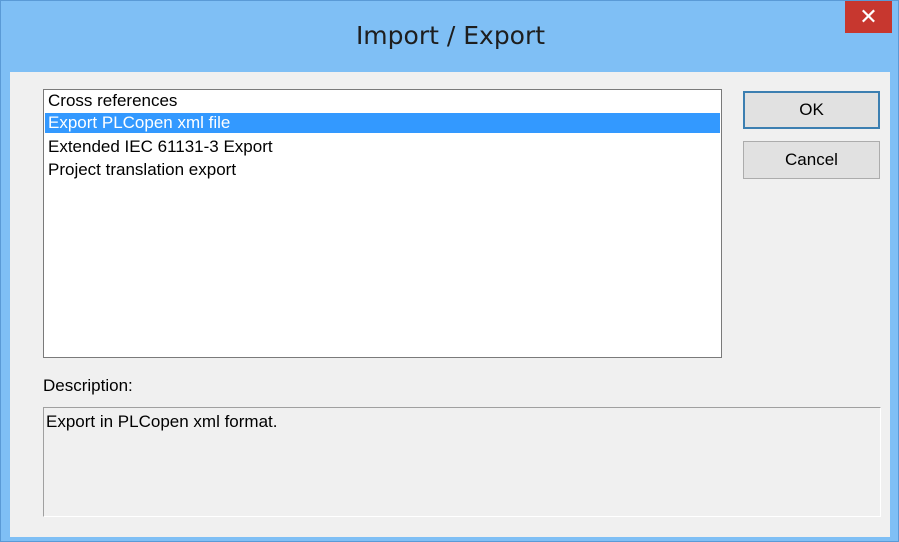 This screenshot has width=899, height=542. What do you see at coordinates (88, 385) in the screenshot?
I see `description-label: Description:` at bounding box center [88, 385].